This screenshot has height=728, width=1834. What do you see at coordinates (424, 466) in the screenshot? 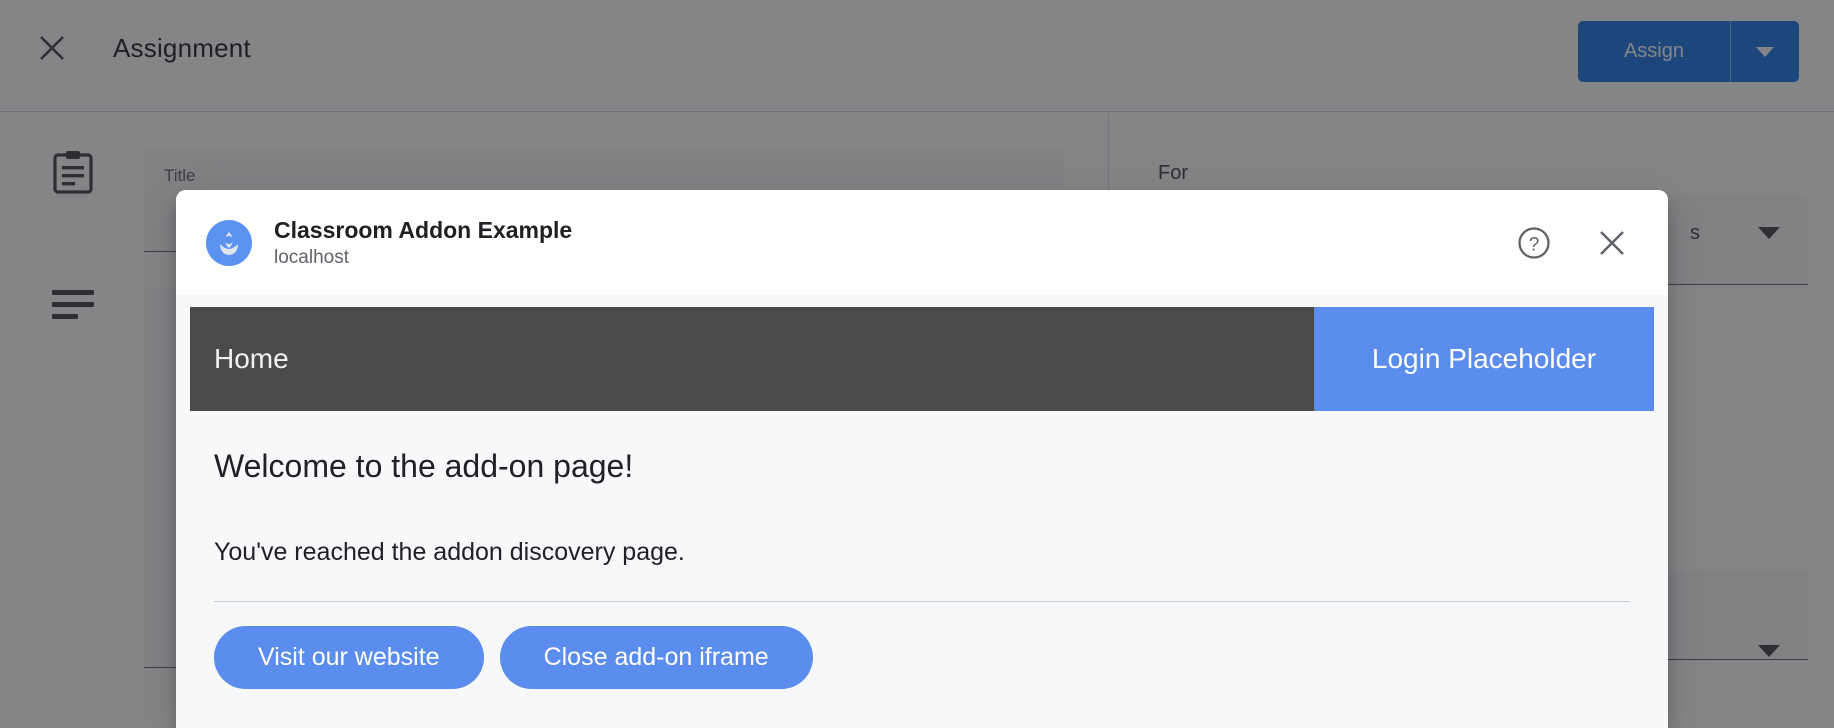
I see `addon-heading: Welcome to the add-on page!` at bounding box center [424, 466].